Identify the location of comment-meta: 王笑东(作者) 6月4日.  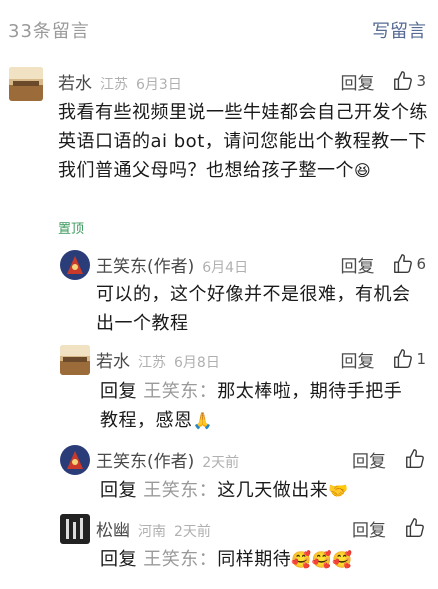
(172, 264).